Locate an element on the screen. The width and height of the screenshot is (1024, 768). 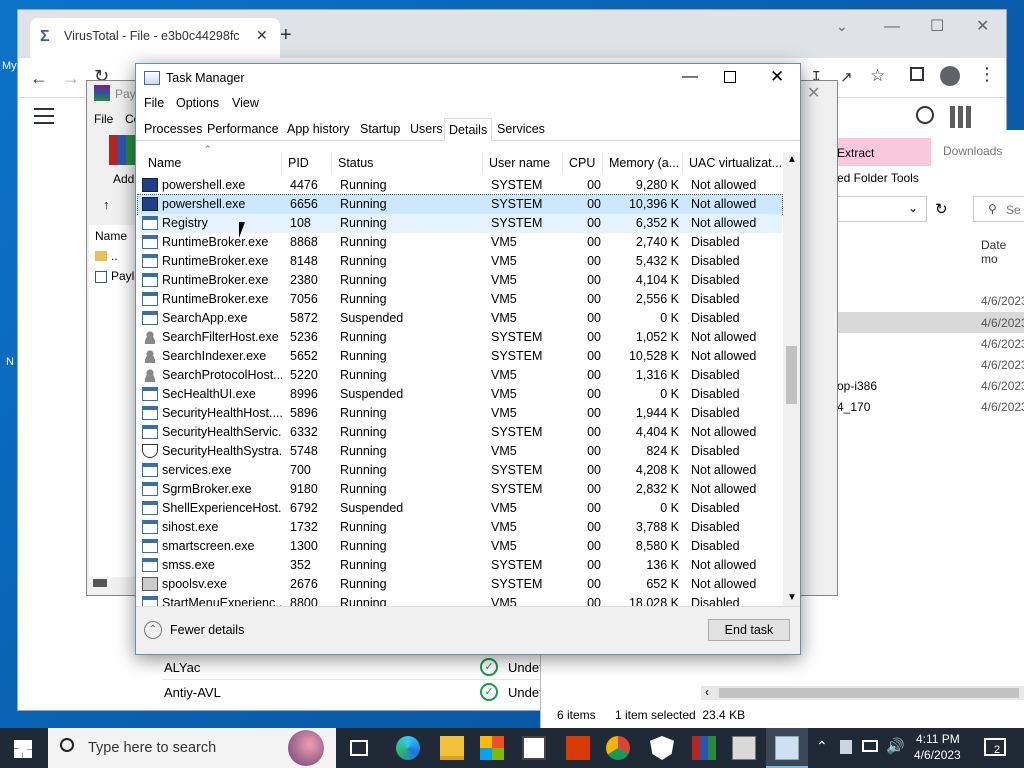
address-bar: ⌄ is located at coordinates (882, 209).